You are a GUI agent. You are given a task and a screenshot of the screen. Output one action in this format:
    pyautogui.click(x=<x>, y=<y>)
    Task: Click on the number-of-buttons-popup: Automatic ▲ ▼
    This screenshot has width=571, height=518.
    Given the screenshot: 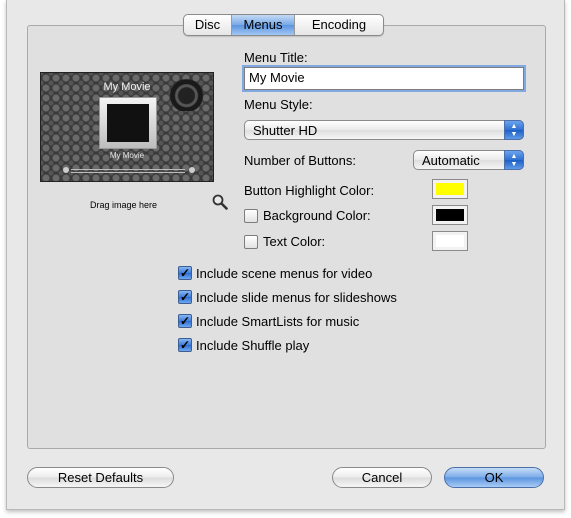 What is the action you would take?
    pyautogui.click(x=468, y=160)
    